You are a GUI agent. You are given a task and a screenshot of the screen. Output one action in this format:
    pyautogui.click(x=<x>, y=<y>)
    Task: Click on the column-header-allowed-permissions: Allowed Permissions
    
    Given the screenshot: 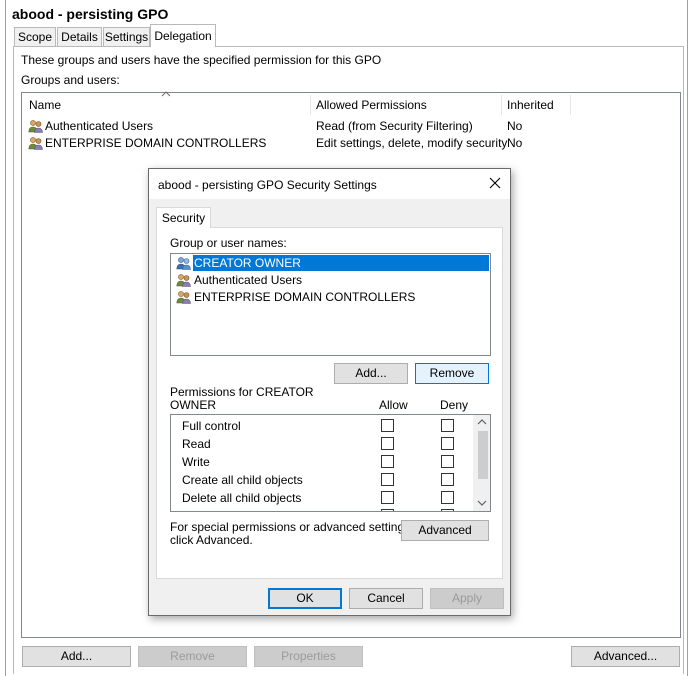 What is the action you would take?
    pyautogui.click(x=371, y=105)
    